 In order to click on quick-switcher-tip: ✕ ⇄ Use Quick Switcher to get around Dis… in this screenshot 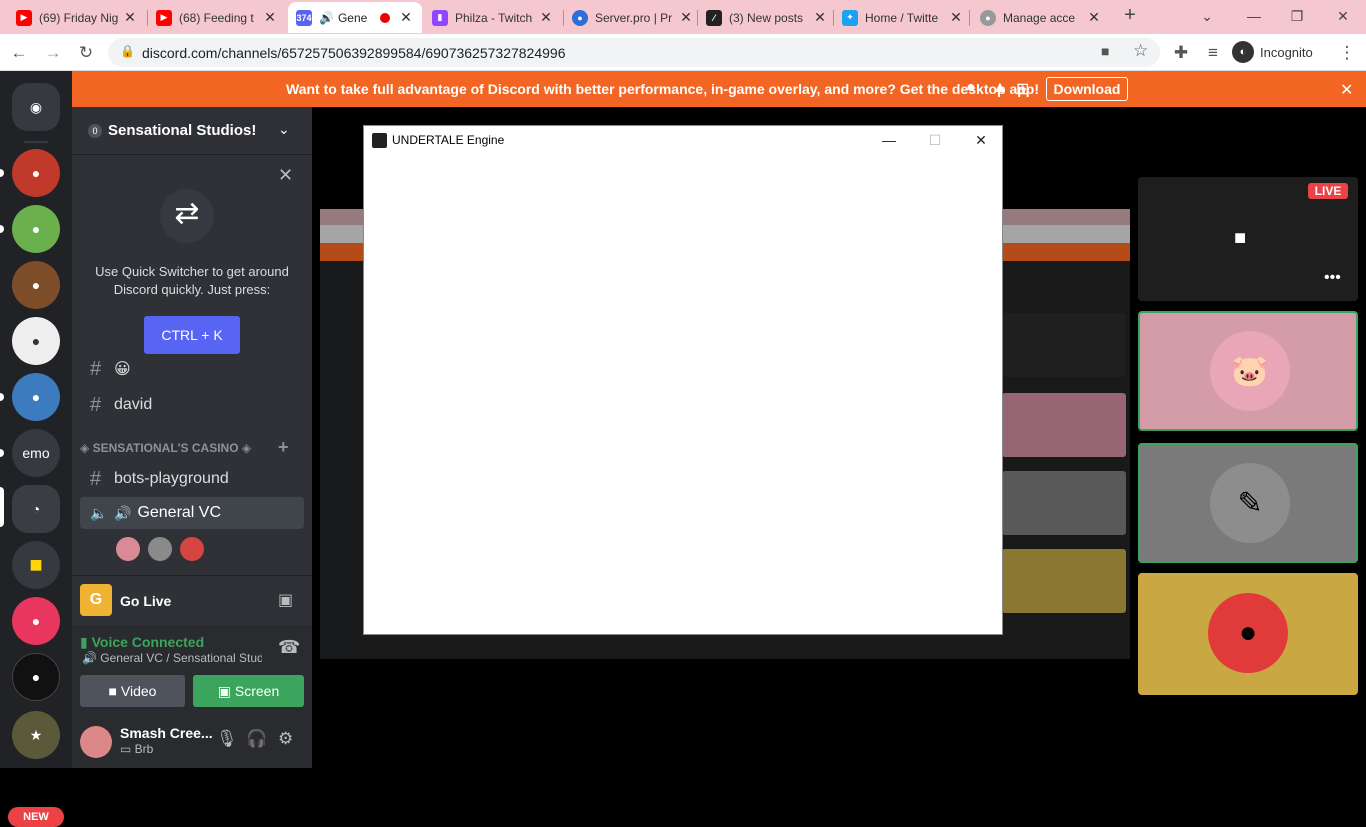, I will do `click(192, 264)`.